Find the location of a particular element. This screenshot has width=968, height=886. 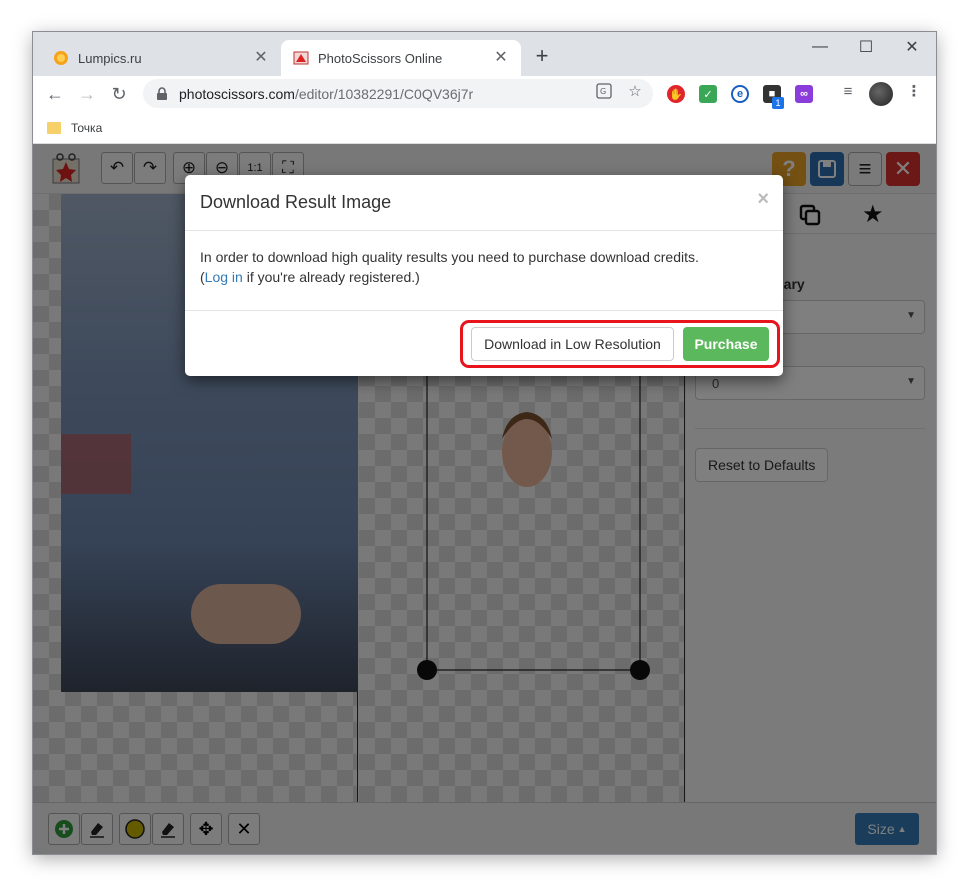

dialog-header: Download Result Image × is located at coordinates (484, 203).